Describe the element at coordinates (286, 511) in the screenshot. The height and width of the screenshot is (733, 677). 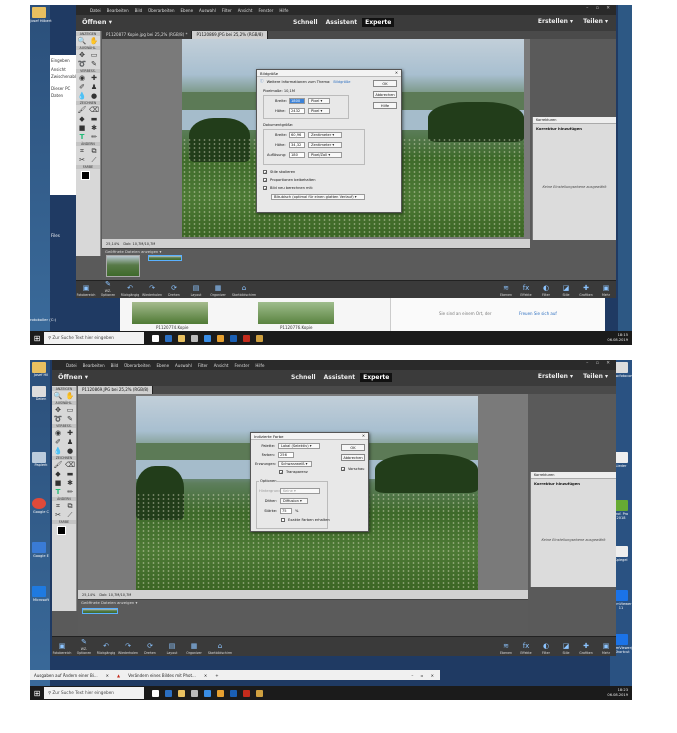
I see `amount-input: 75` at that location.